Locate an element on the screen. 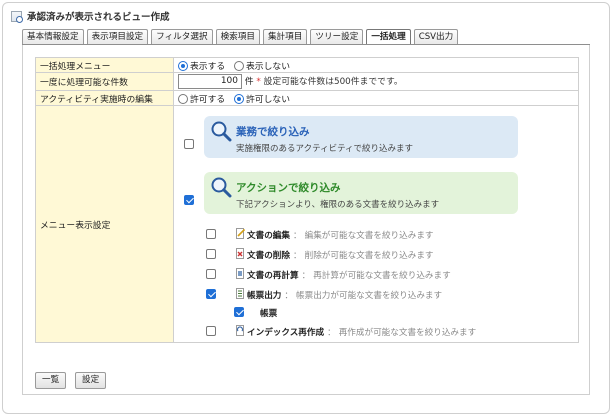  bulk-menu-hide-option: 表示しない is located at coordinates (262, 66).